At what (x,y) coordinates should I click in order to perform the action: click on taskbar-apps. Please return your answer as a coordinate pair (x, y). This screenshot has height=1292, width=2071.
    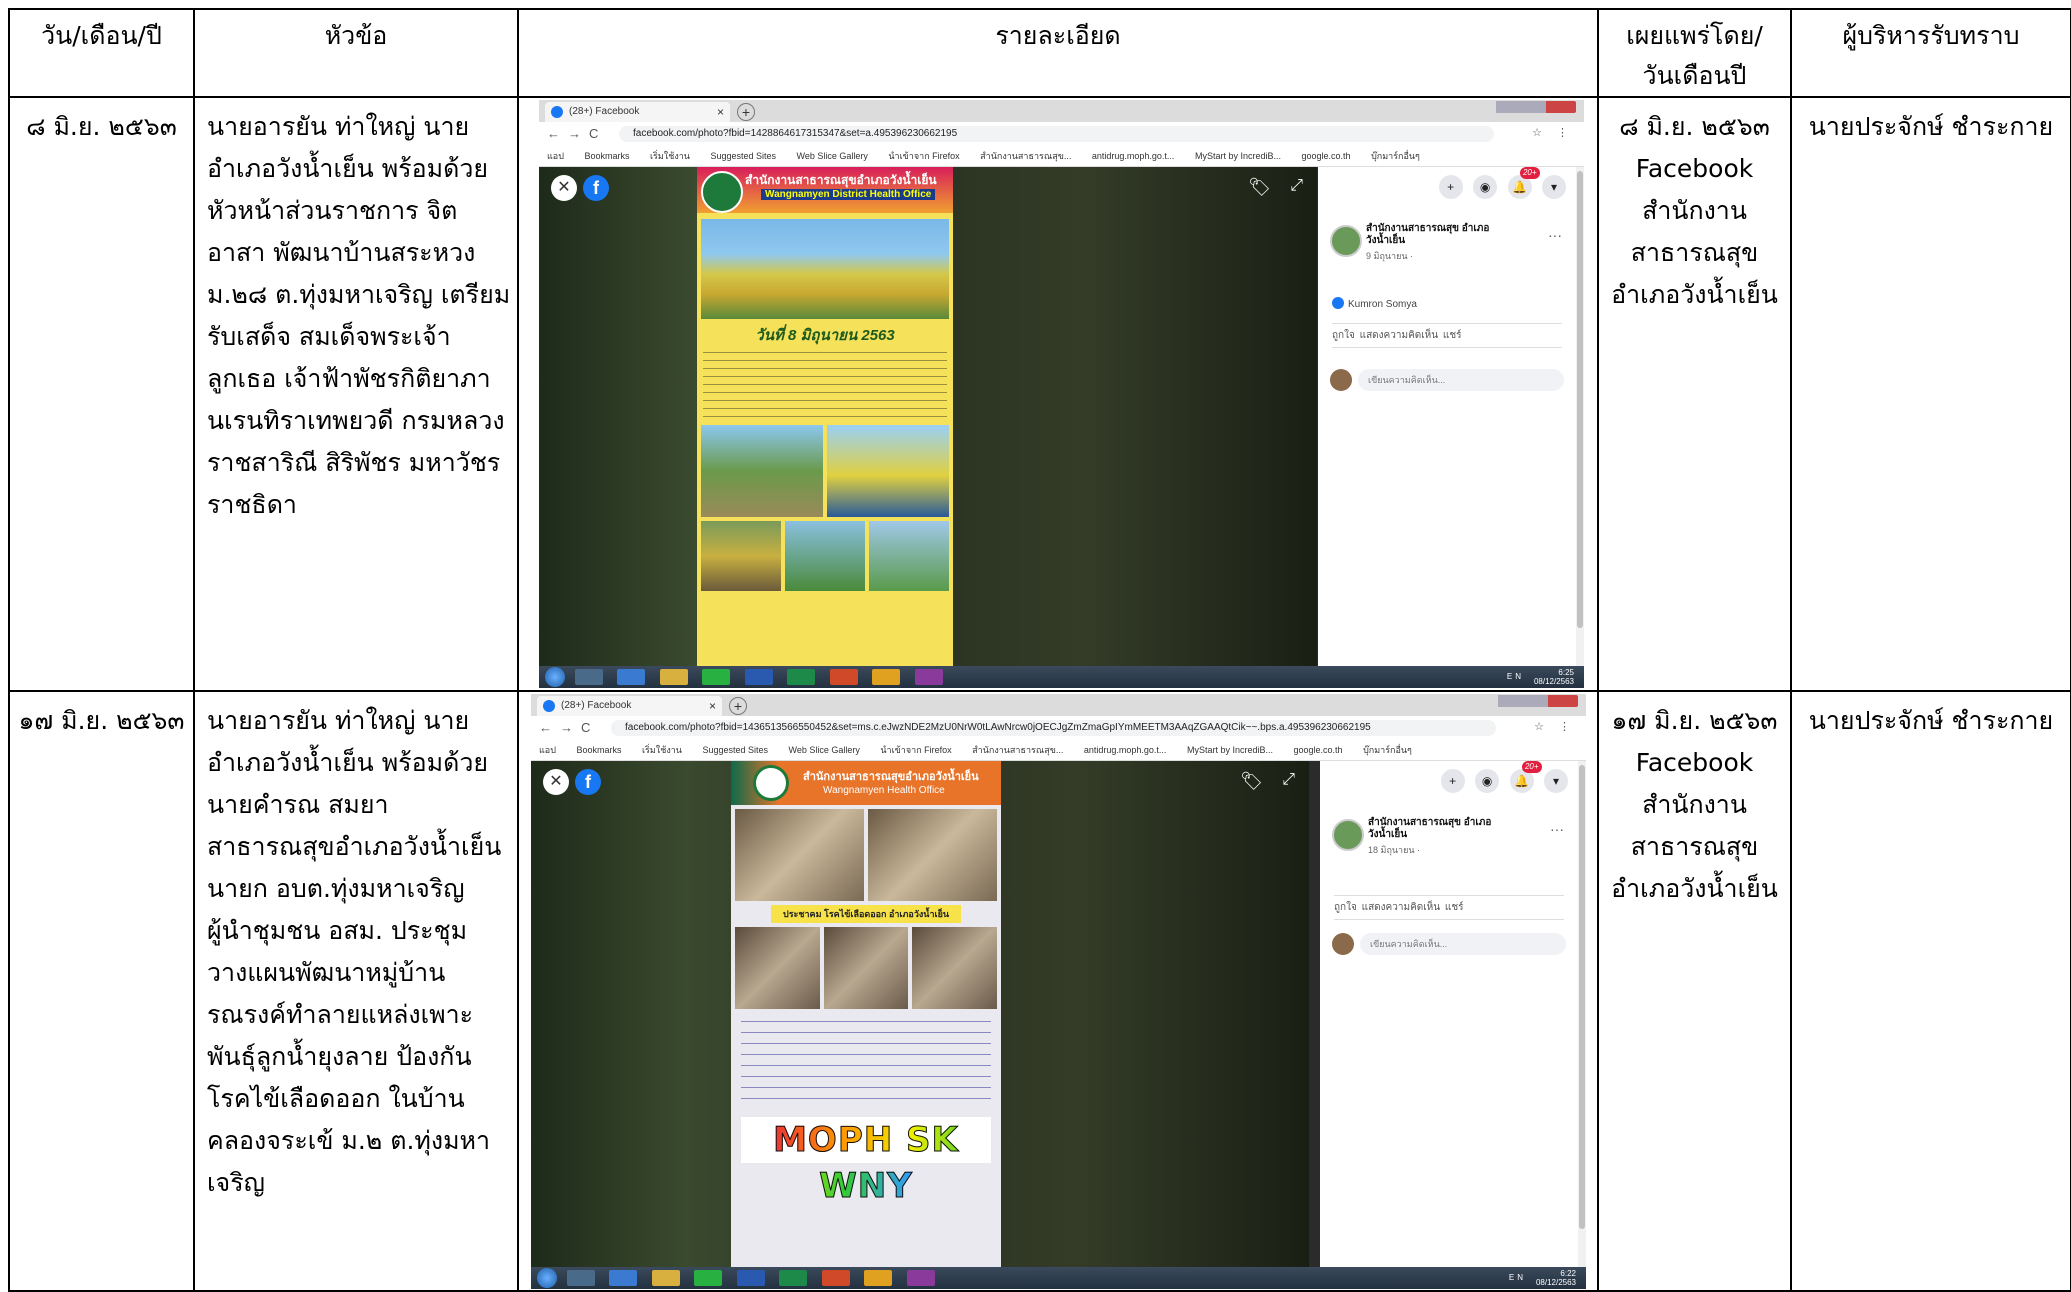
    Looking at the image, I should click on (764, 678).